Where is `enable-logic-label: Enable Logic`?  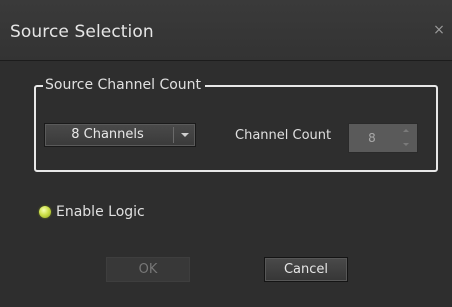
enable-logic-label: Enable Logic is located at coordinates (100, 212).